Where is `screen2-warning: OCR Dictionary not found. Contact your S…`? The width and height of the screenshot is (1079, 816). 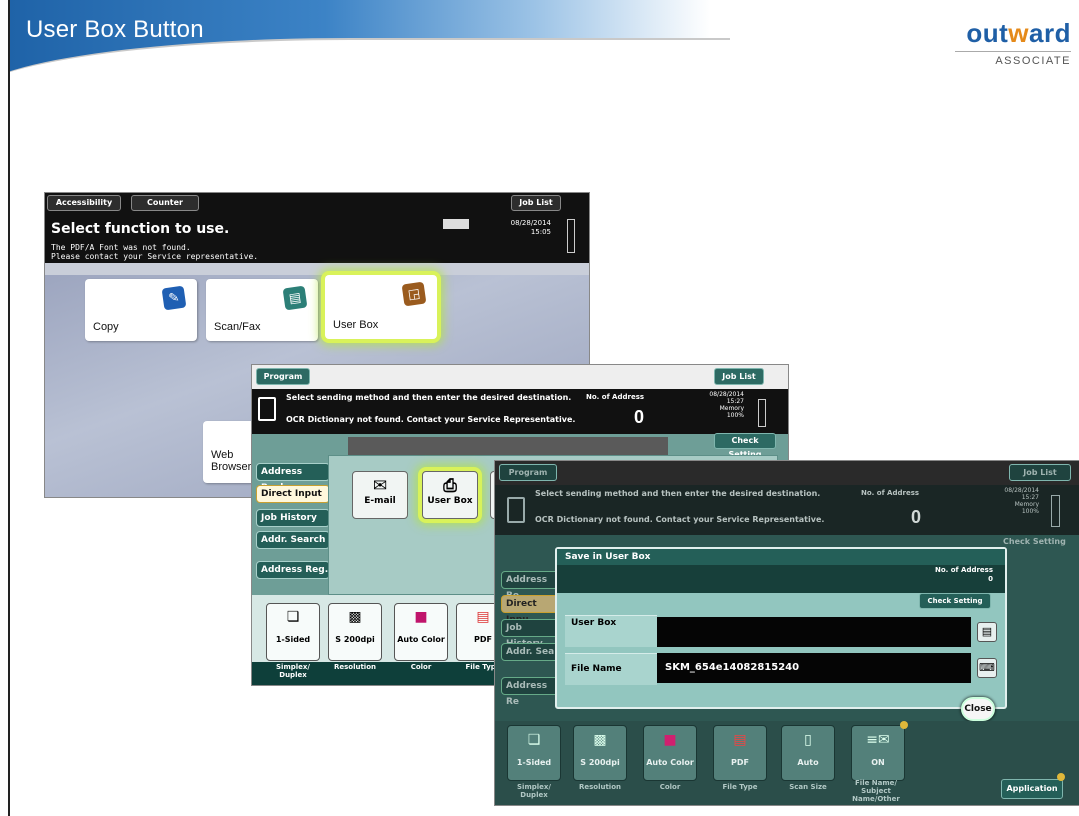 screen2-warning: OCR Dictionary not found. Contact your S… is located at coordinates (431, 419).